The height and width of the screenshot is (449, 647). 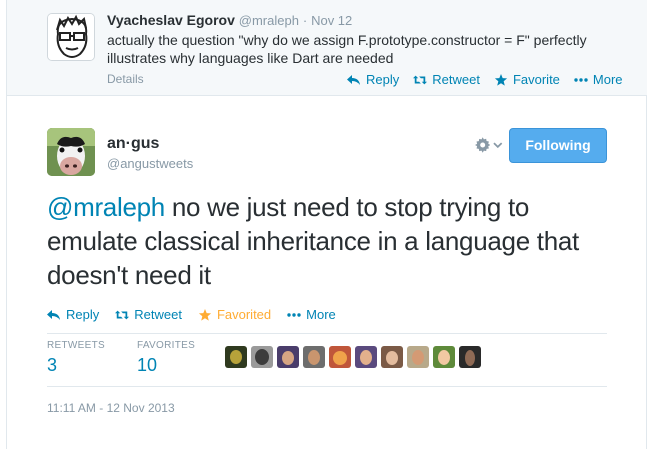 I want to click on retweets-stat: RETWEETS 3, so click(x=76, y=358).